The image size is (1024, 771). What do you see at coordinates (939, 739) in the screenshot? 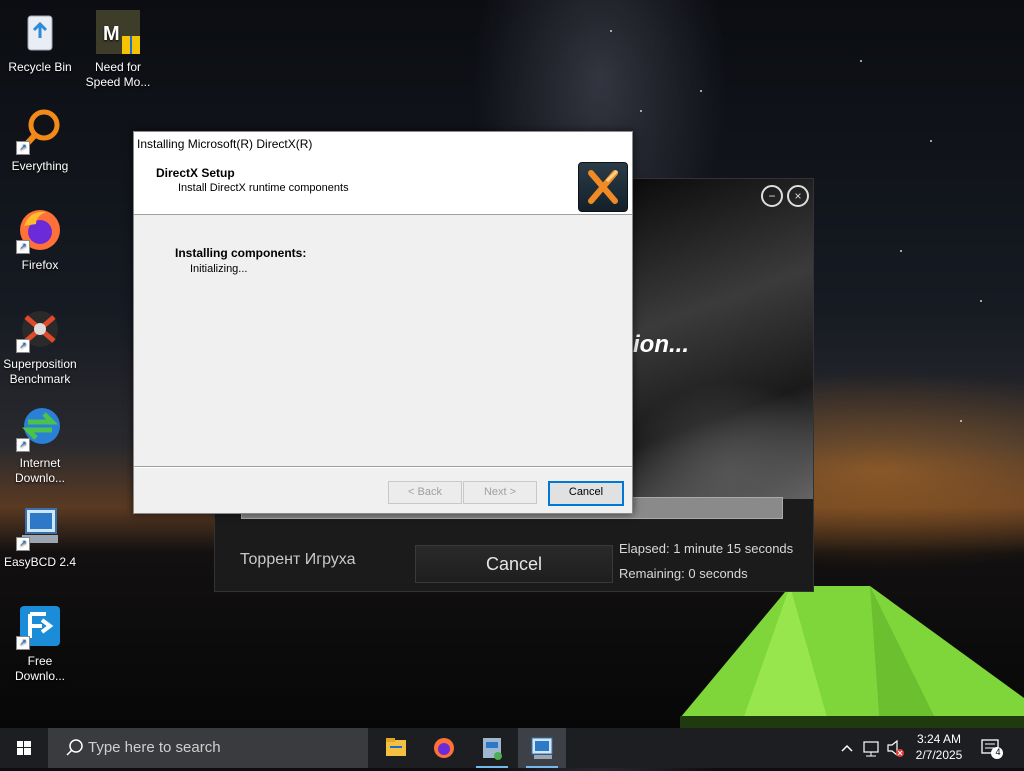
I see `clock-time: 3:24 AM` at bounding box center [939, 739].